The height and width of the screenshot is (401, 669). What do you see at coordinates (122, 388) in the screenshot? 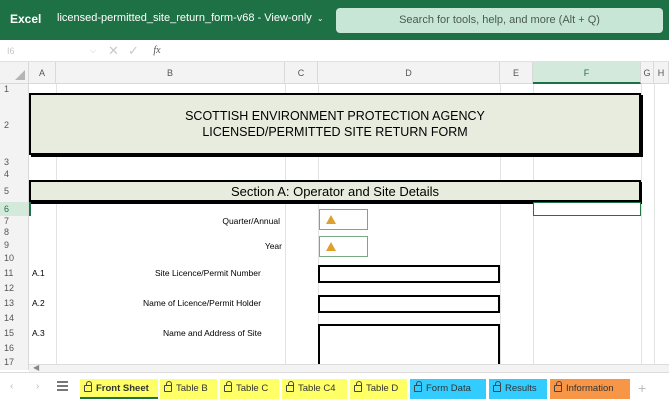
I see `sheet-tab-label: Front Sheet` at bounding box center [122, 388].